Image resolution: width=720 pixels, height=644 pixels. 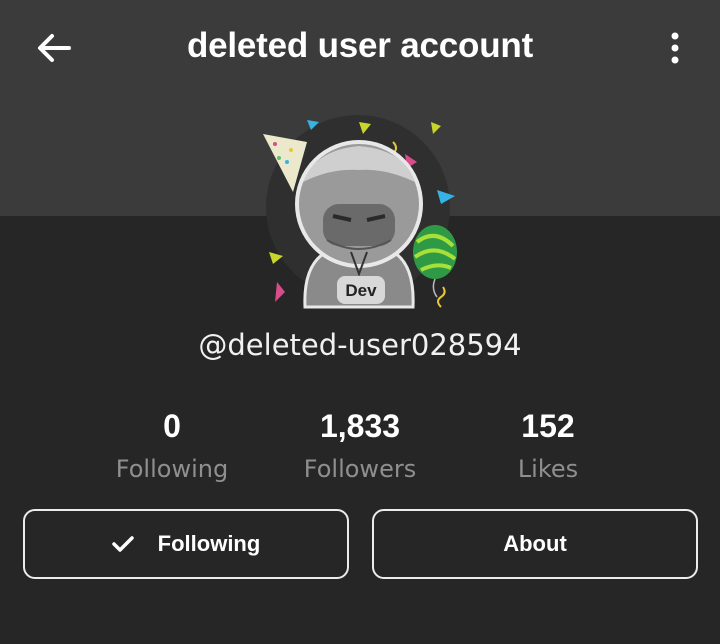 I want to click on stat-followers: 1,833 Followers, so click(x=360, y=446).